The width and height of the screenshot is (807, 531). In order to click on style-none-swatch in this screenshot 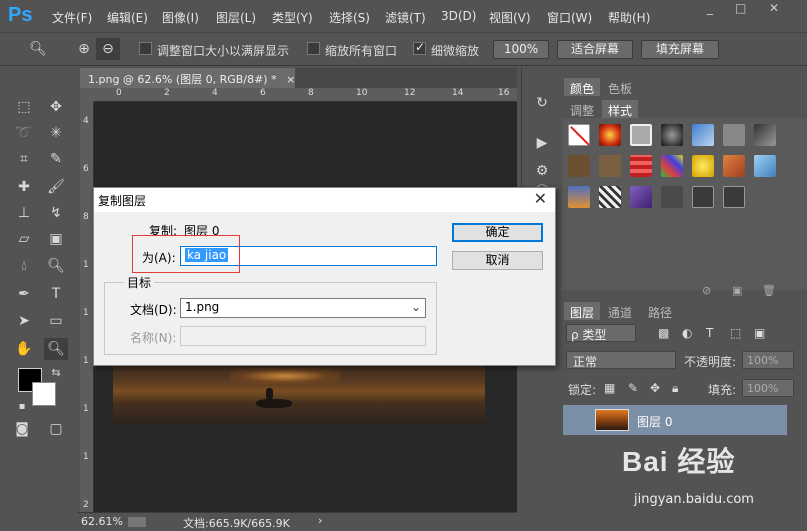, I will do `click(579, 135)`.